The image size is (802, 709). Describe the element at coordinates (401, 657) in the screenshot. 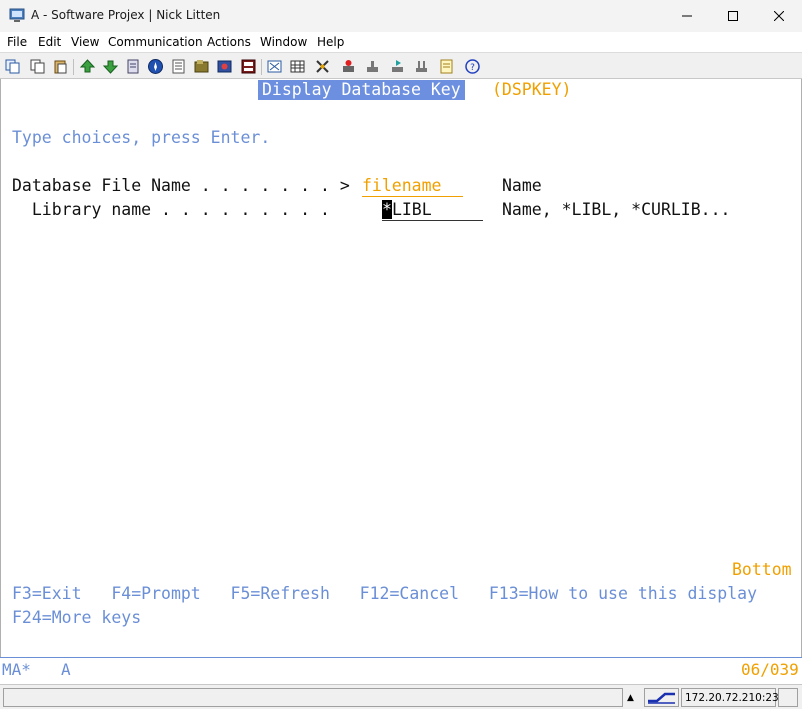

I see `oia-divider` at that location.